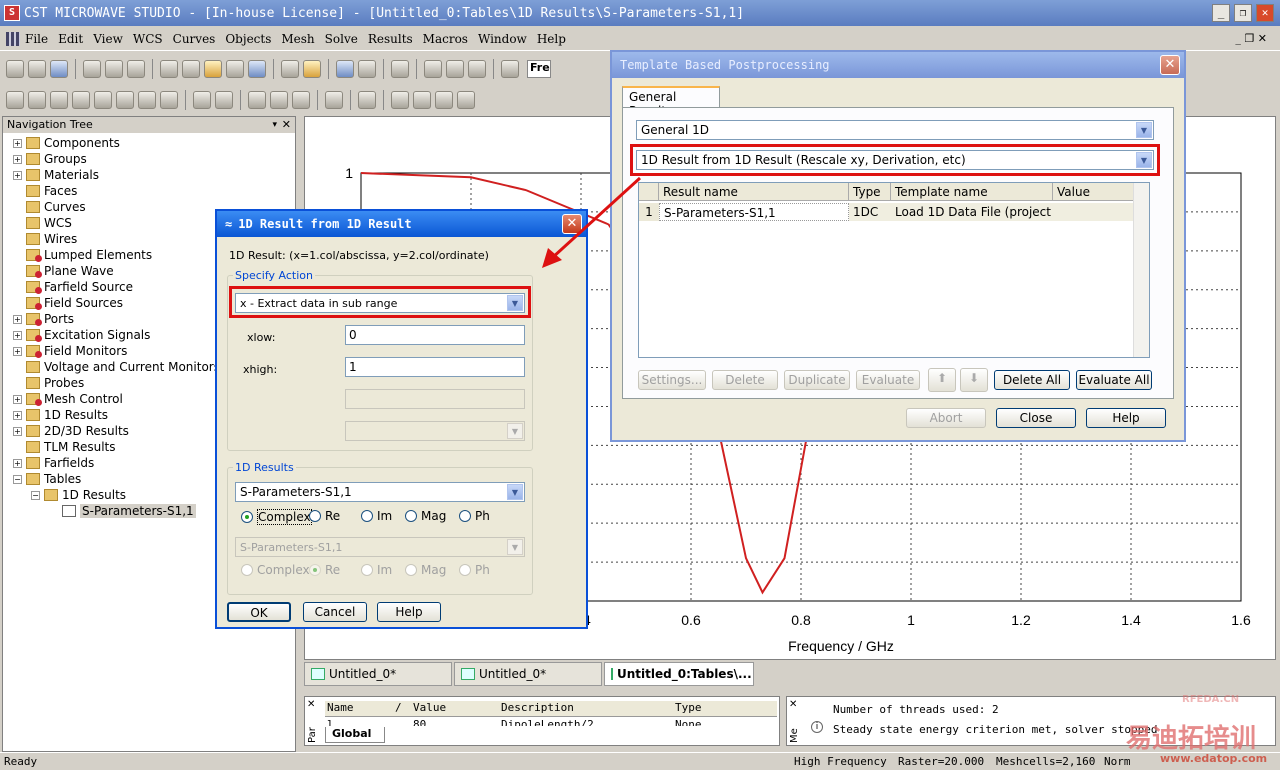 The width and height of the screenshot is (1280, 770). What do you see at coordinates (335, 612) in the screenshot?
I see `cancel-button: Cancel` at bounding box center [335, 612].